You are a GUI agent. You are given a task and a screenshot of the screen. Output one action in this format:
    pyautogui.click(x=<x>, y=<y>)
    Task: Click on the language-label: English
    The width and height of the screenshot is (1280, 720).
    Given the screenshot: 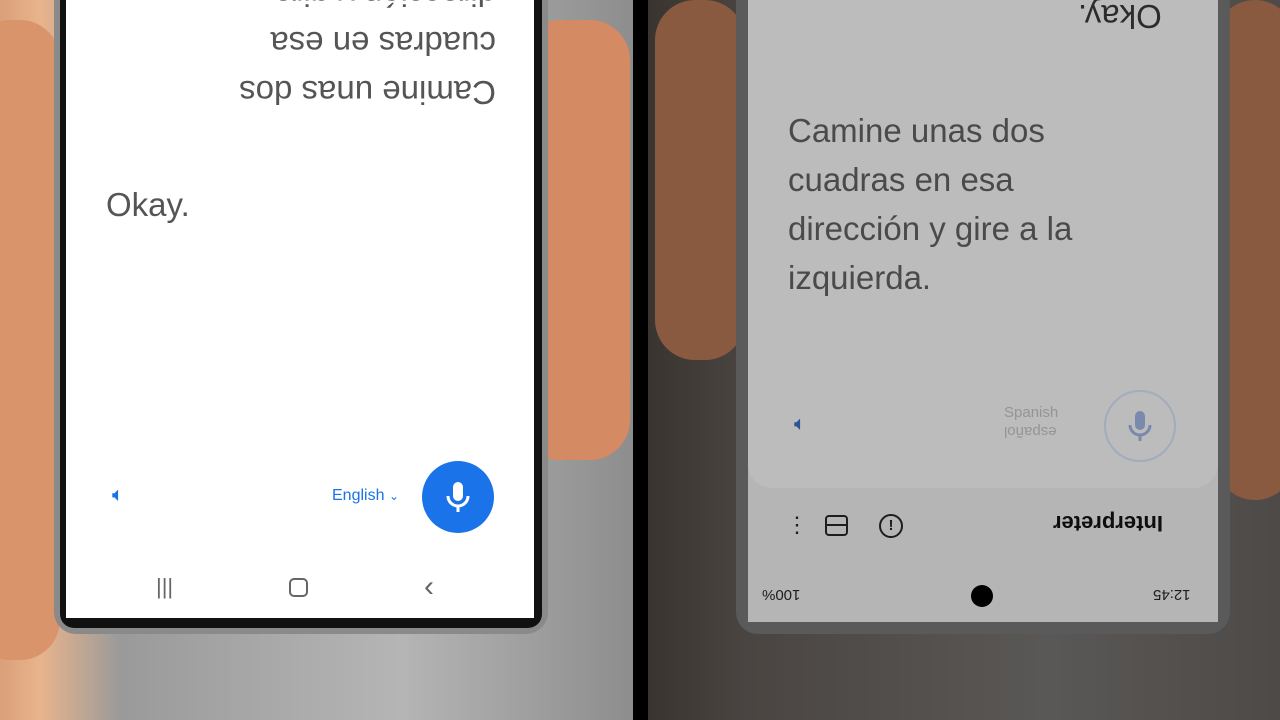 What is the action you would take?
    pyautogui.click(x=358, y=495)
    